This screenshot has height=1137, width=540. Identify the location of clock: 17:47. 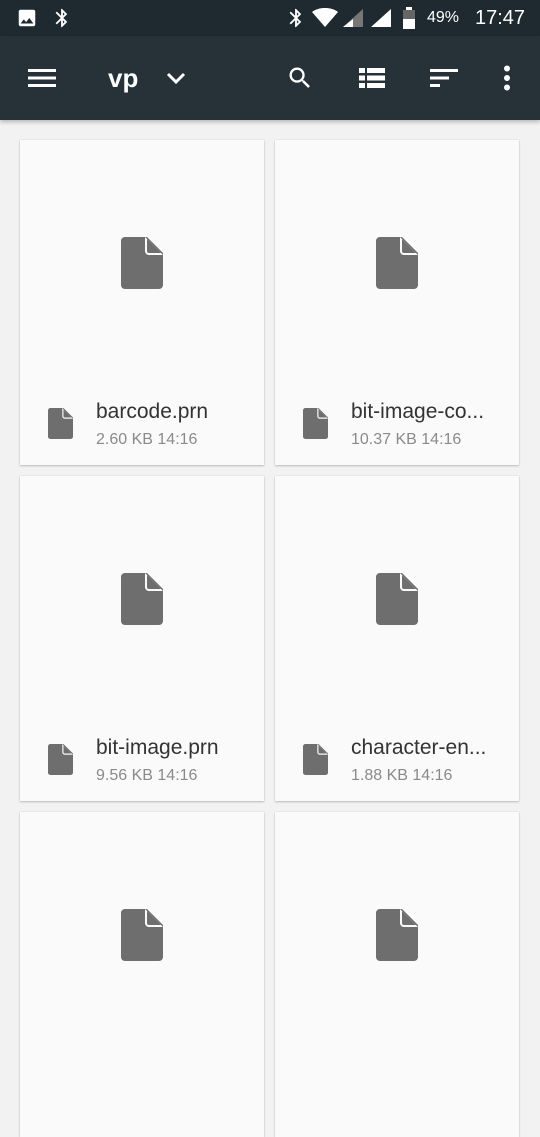
(500, 18).